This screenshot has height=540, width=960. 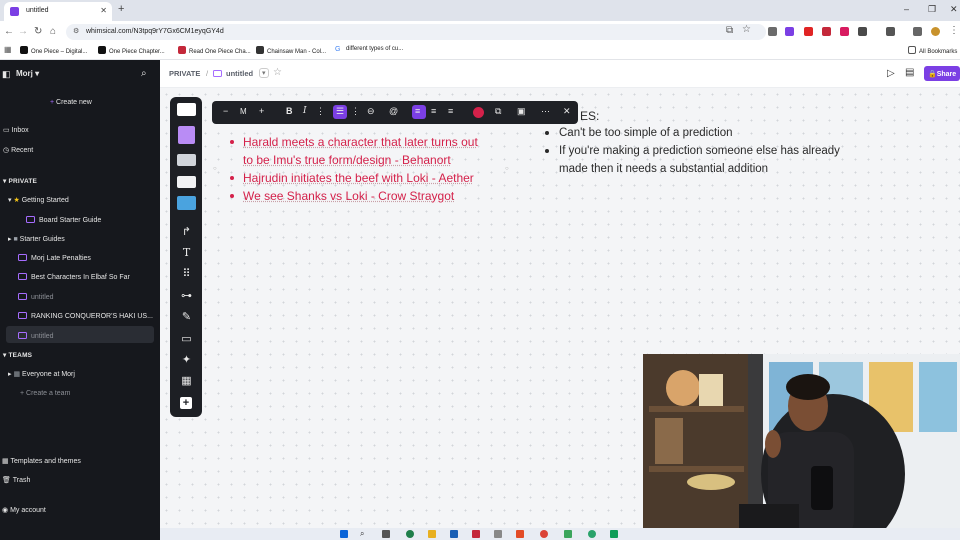 I want to click on sidebar-item-getting-started: ▾ ★ Getting Started, so click(x=38, y=200).